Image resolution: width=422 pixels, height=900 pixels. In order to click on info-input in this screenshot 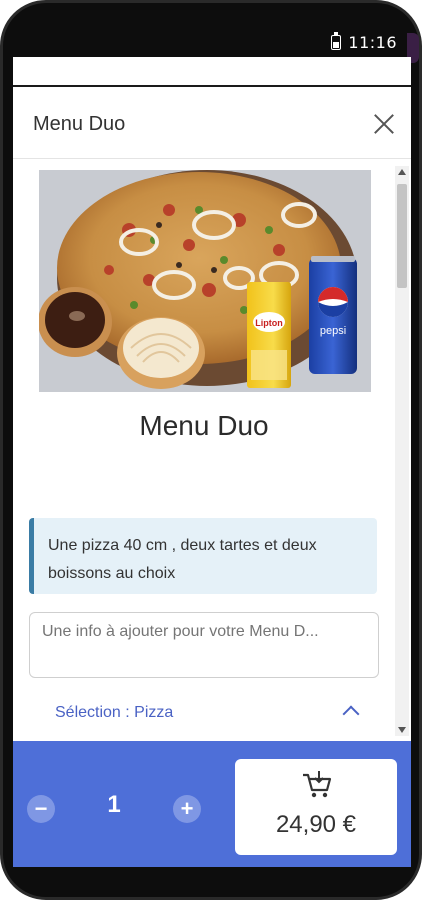, I will do `click(204, 645)`.